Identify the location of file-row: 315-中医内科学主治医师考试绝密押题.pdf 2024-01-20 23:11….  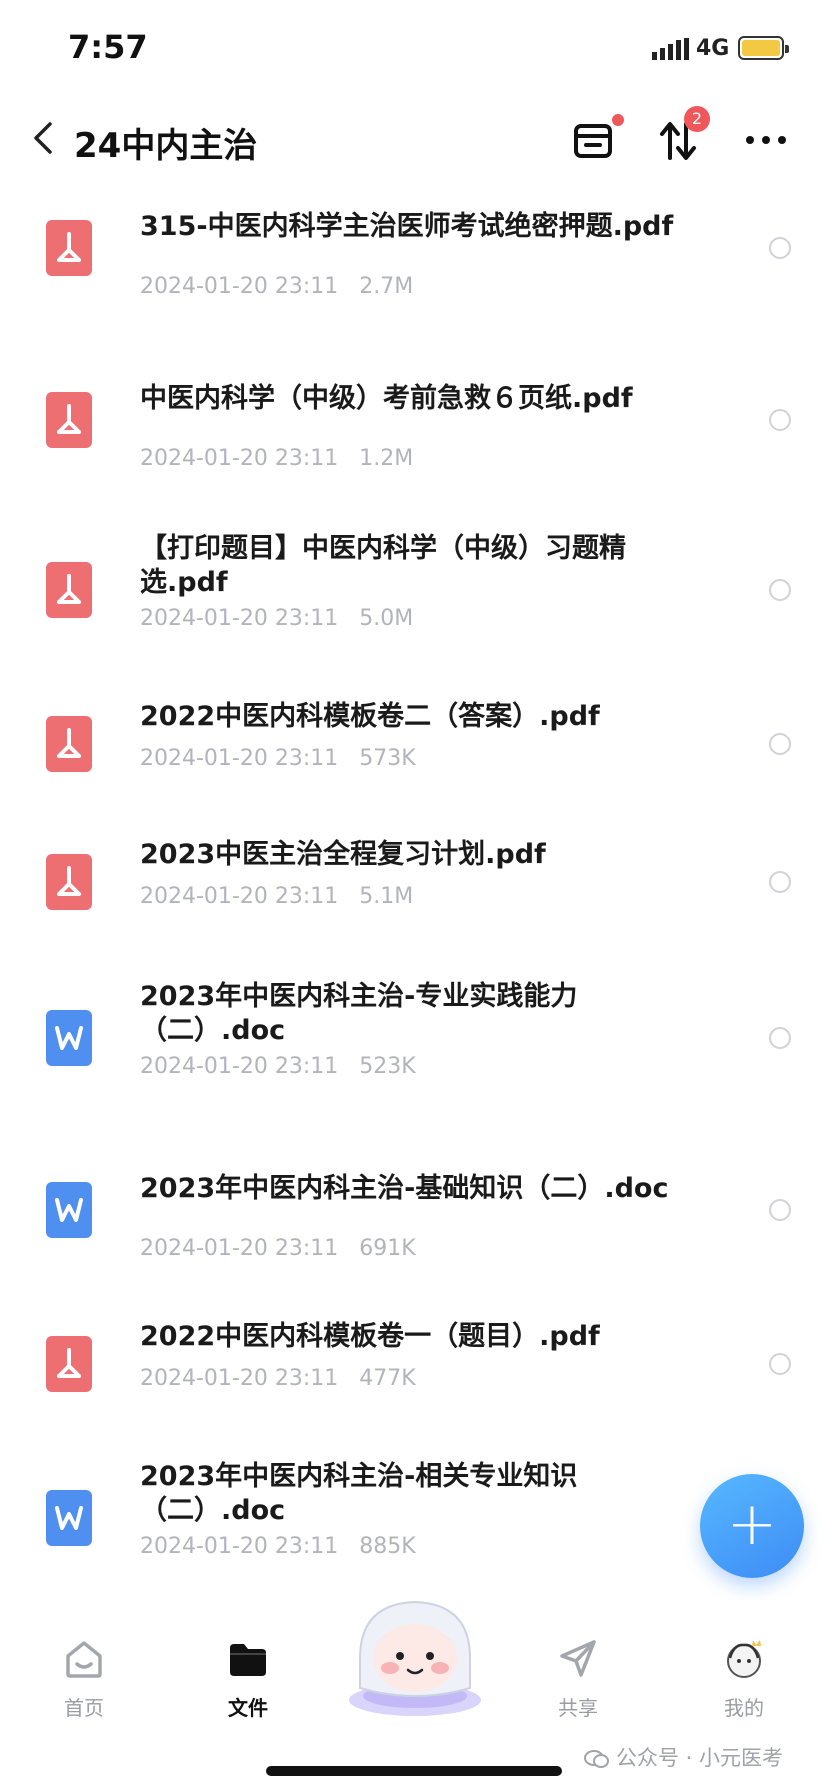
(414, 265).